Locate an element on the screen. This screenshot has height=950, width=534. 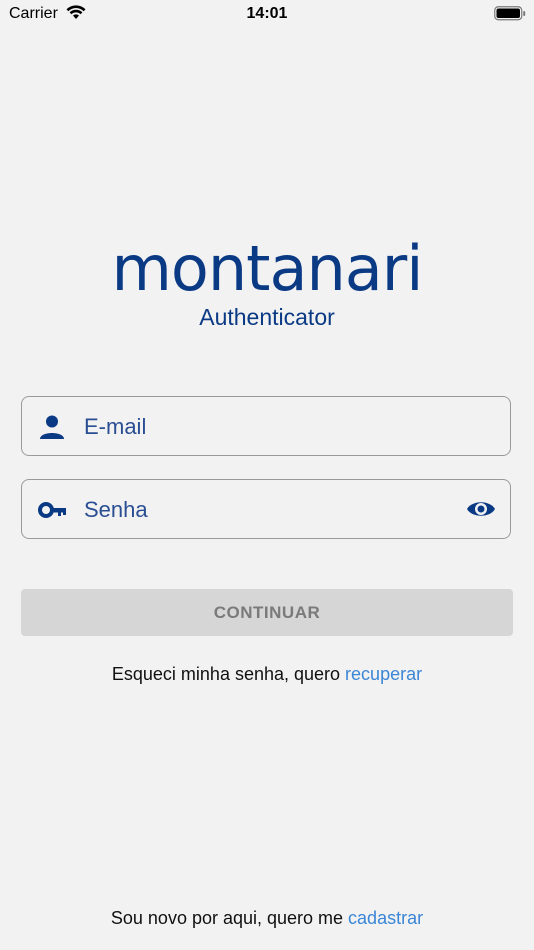
signup-link: cadastrar is located at coordinates (385, 918).